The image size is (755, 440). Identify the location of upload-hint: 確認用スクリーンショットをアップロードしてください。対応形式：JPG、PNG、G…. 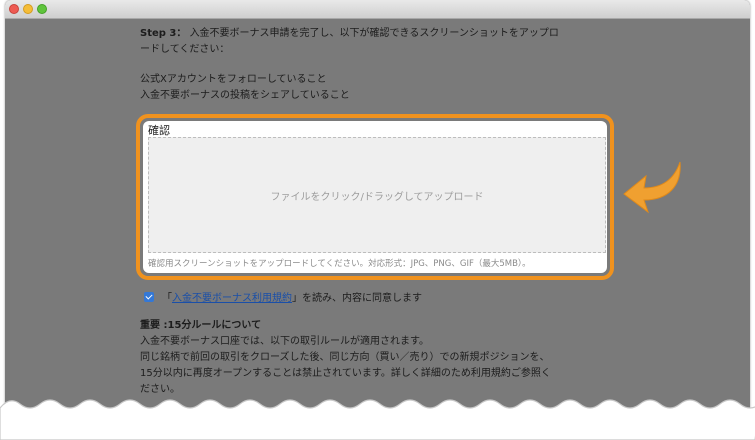
(339, 264).